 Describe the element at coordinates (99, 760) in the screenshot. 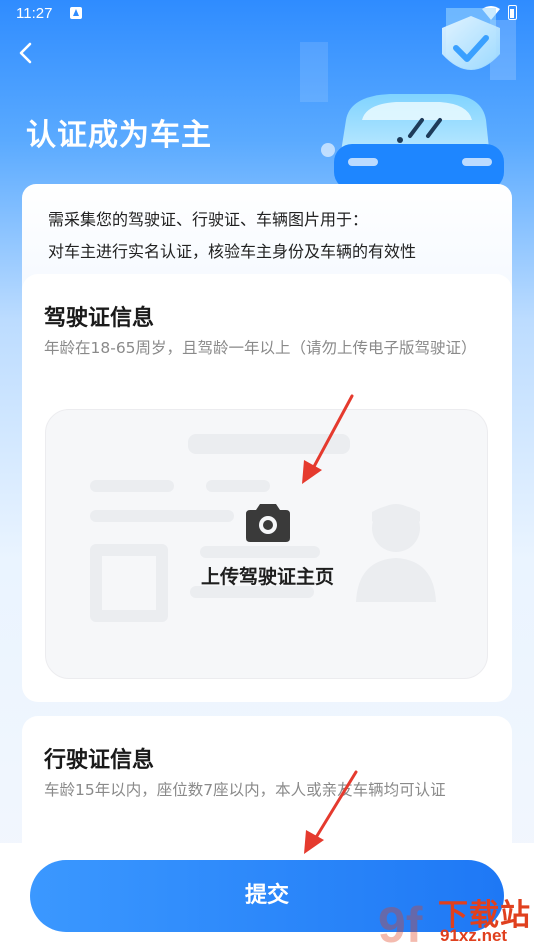

I see `vehicle-license-title: 行驶证信息` at that location.